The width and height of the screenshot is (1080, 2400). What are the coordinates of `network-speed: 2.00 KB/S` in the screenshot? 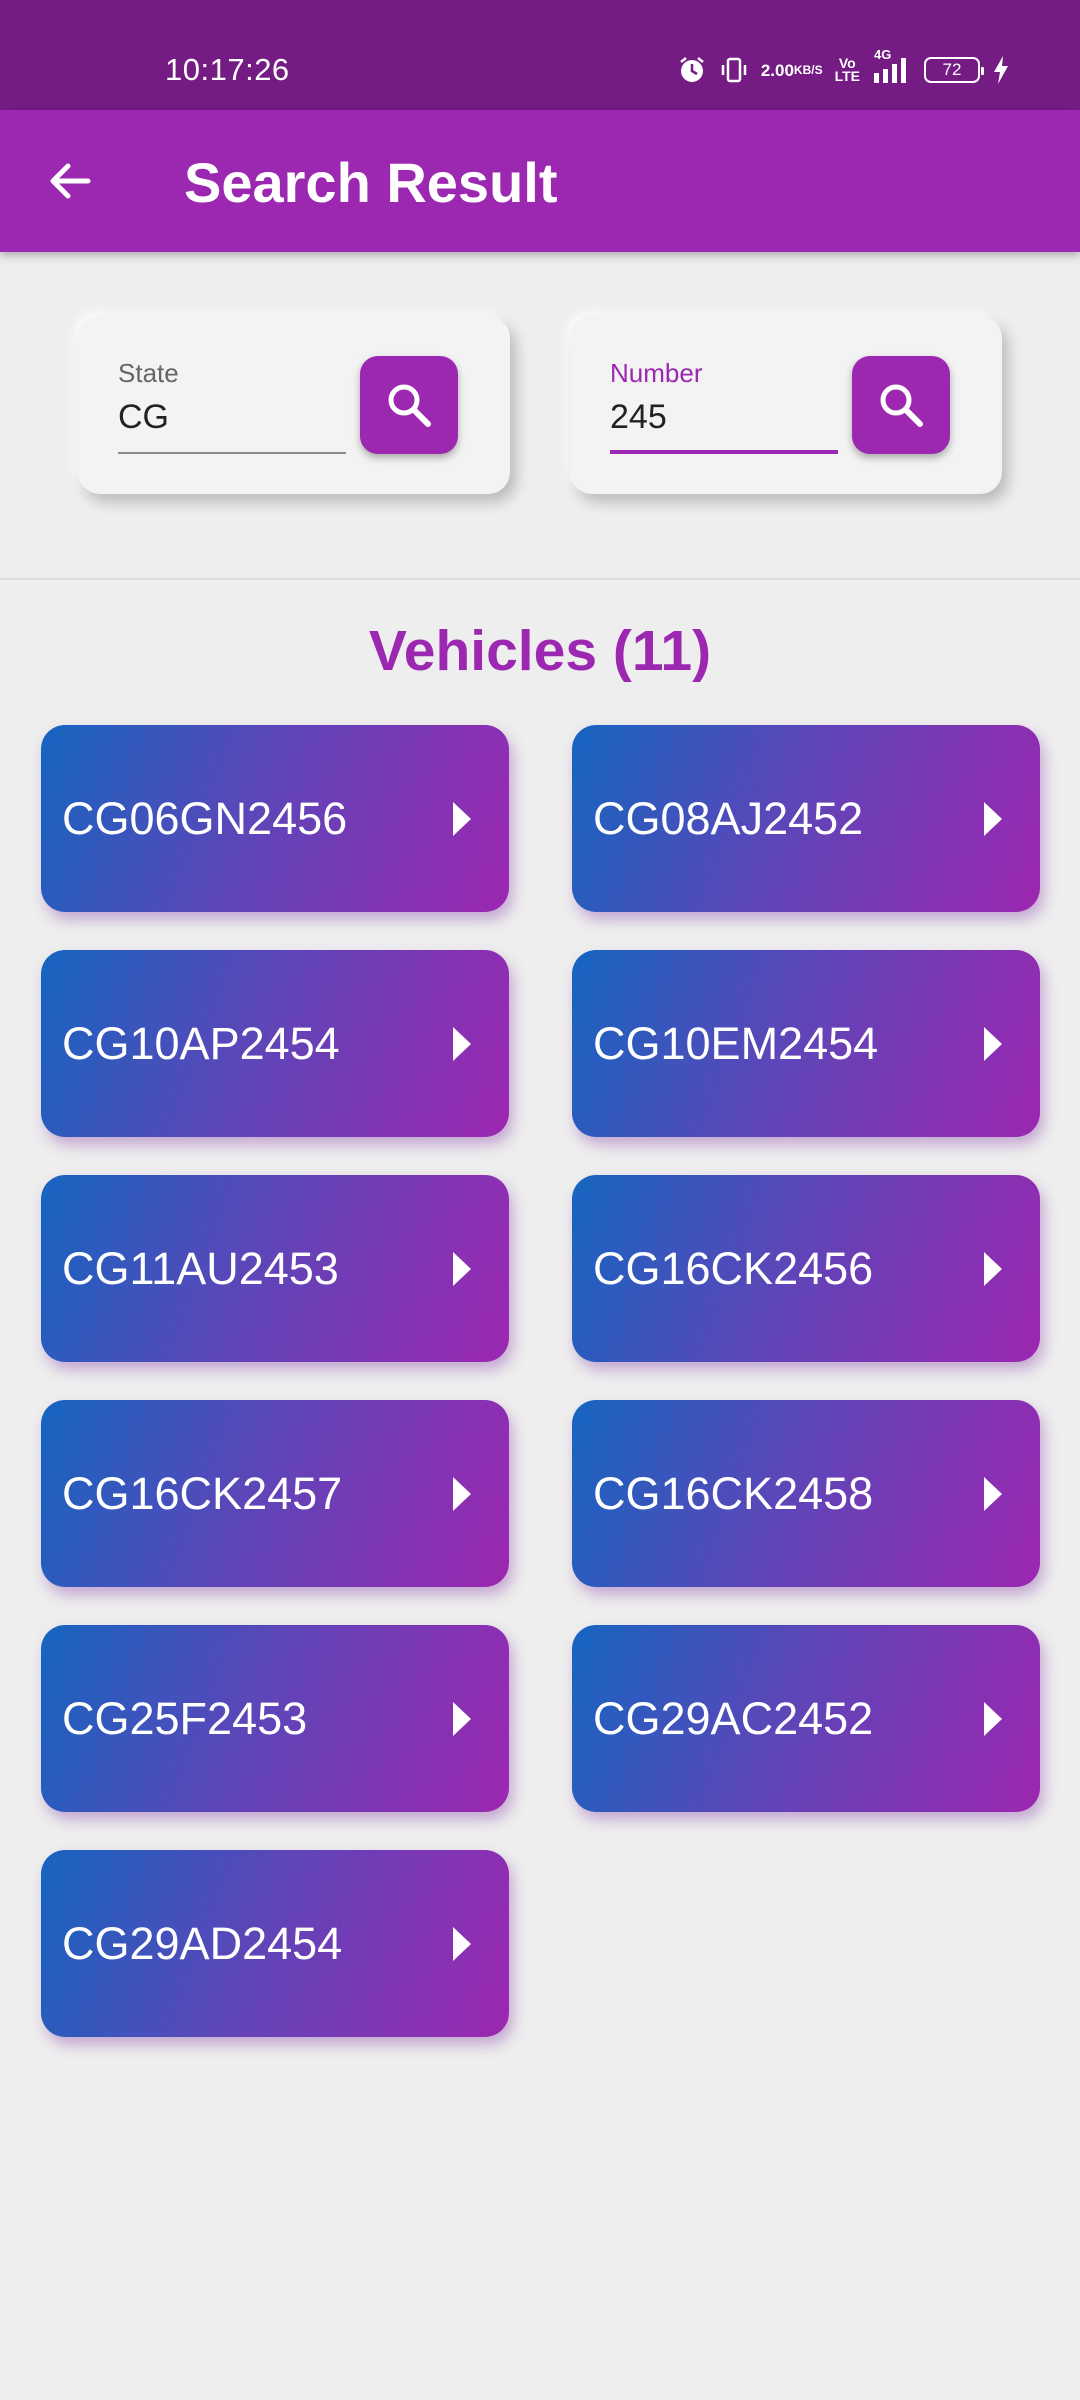 It's located at (791, 70).